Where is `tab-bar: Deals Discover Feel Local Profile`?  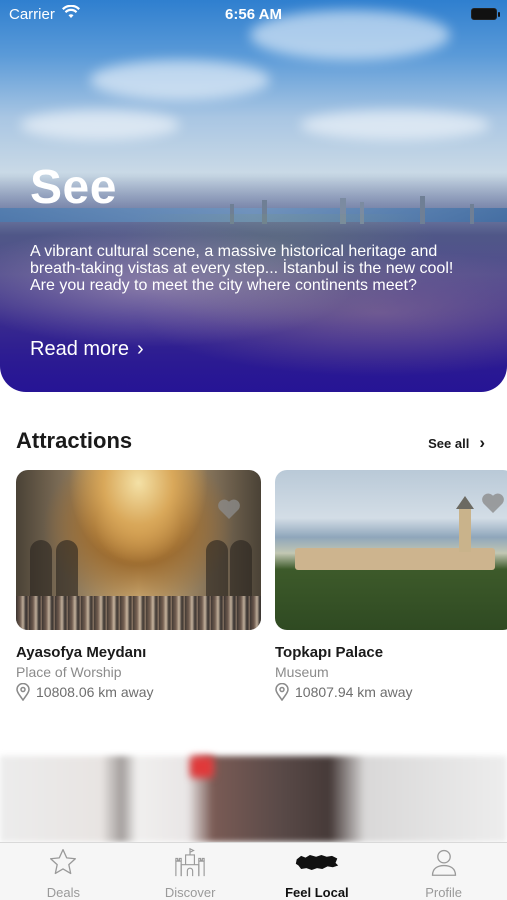 tab-bar: Deals Discover Feel Local Profile is located at coordinates (253, 871).